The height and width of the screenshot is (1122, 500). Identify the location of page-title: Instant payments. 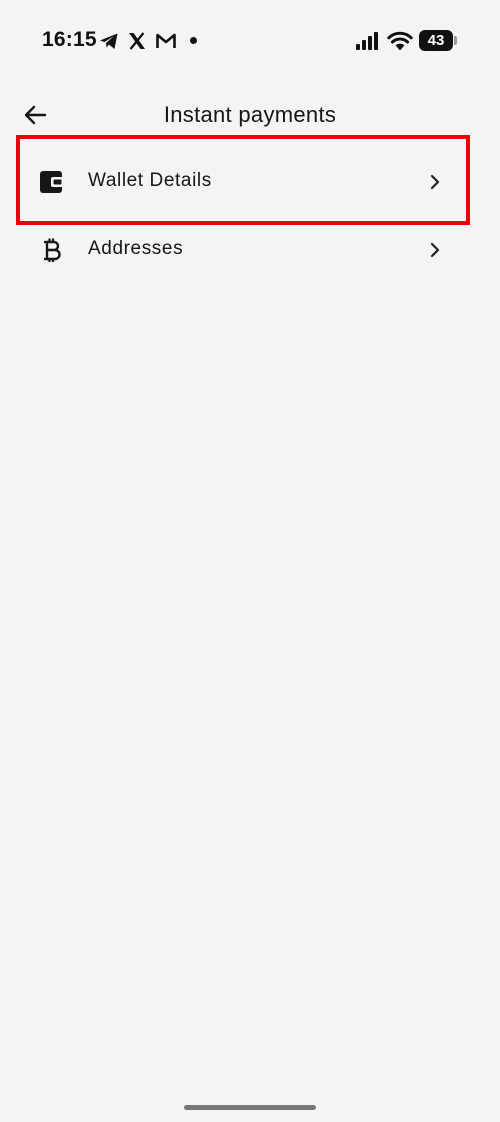
(250, 114).